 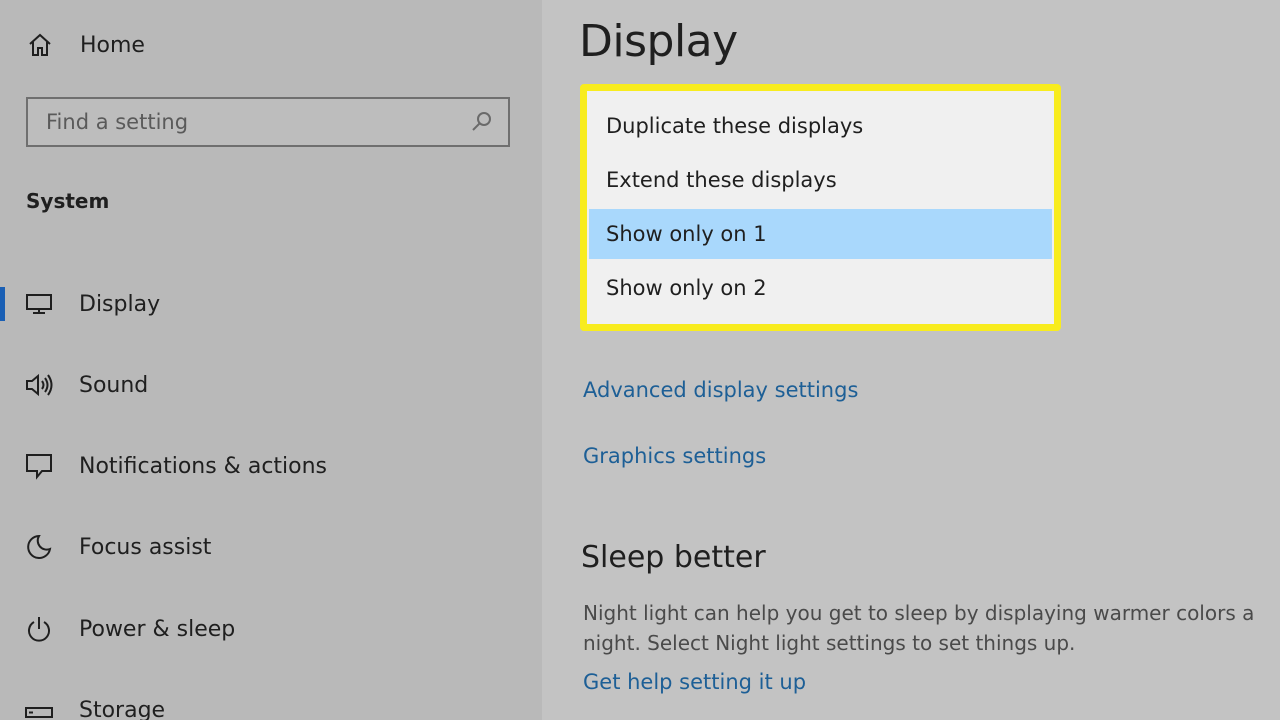 What do you see at coordinates (145, 547) in the screenshot?
I see `sidebar-item-label: Focus assist` at bounding box center [145, 547].